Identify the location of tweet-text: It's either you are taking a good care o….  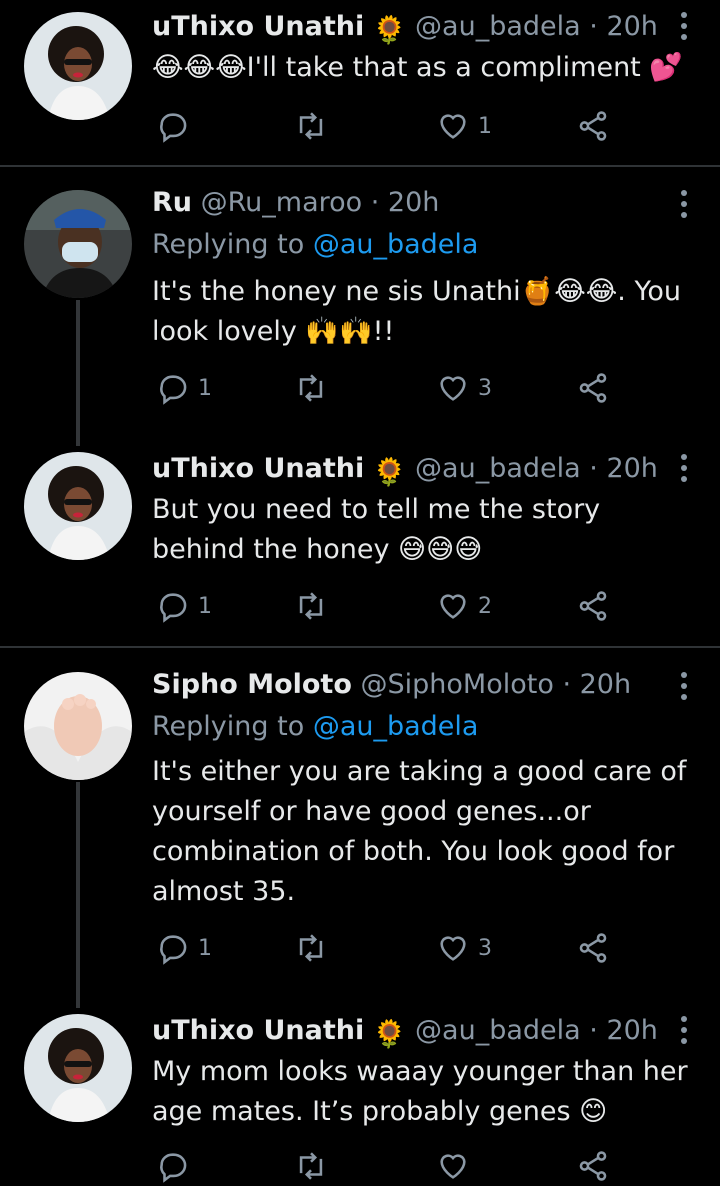
(419, 831).